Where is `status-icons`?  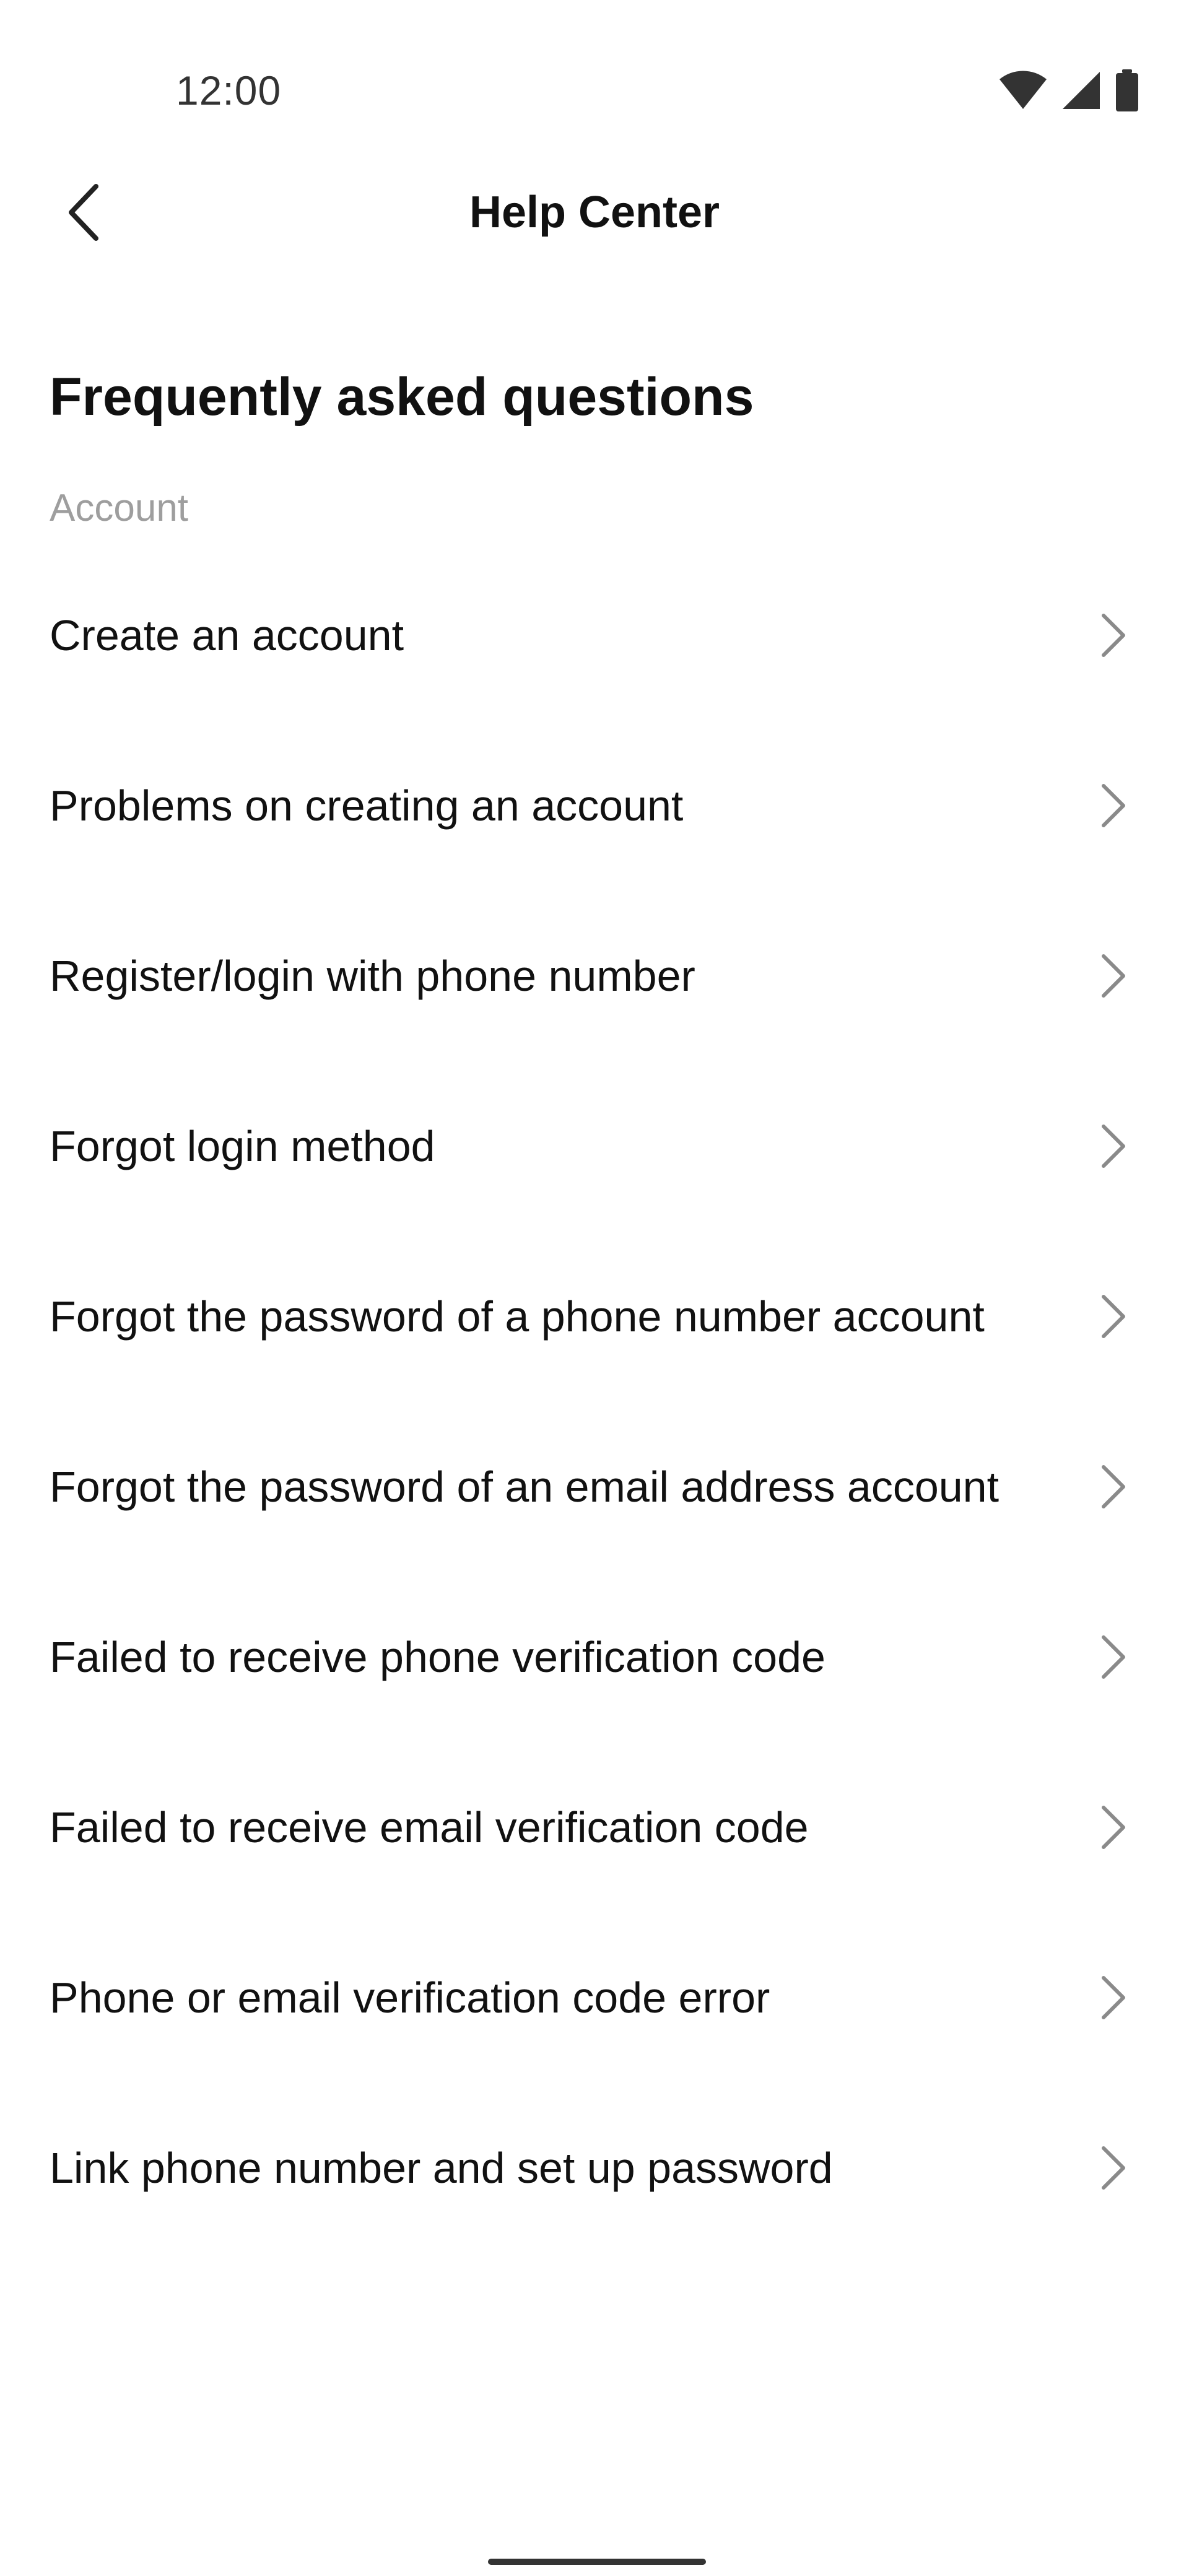
status-icons is located at coordinates (1068, 90).